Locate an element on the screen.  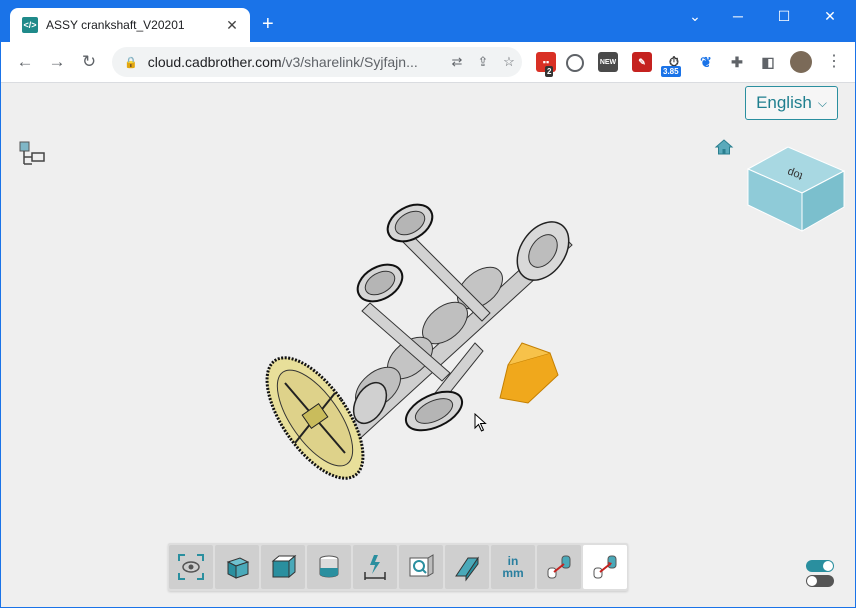
eye-frame-icon is located at coordinates (191, 567).